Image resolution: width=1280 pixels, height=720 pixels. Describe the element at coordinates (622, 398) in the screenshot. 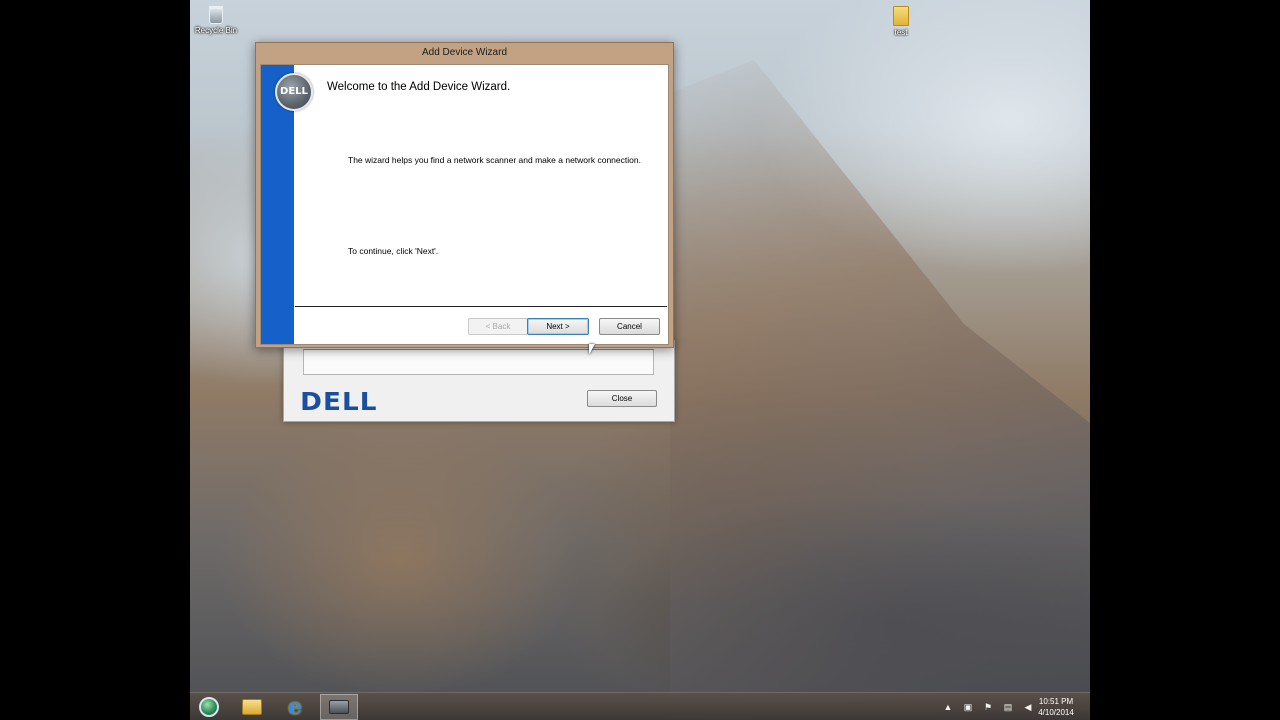

I see `close-button: Close` at that location.